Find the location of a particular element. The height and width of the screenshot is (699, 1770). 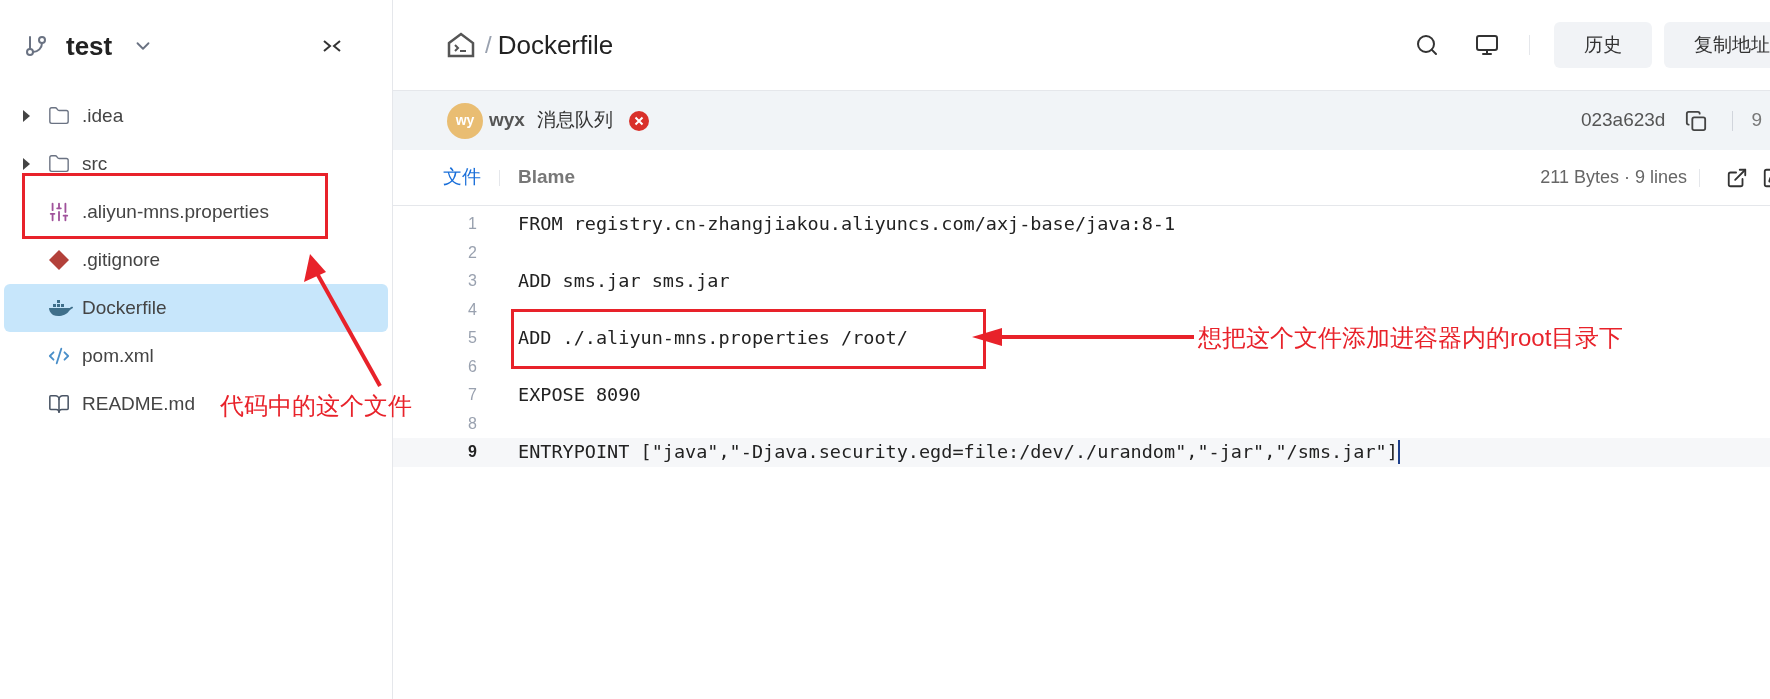

line-number: 7 is located at coordinates (472, 395).